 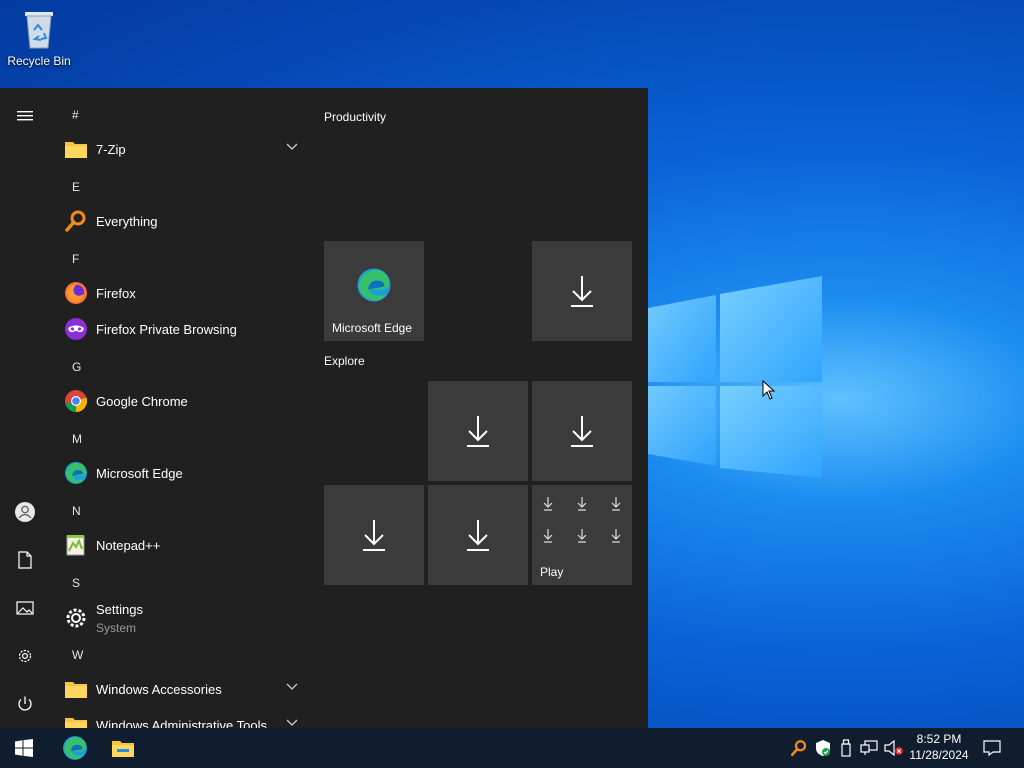 I want to click on recycle-bin-icon, so click(x=39, y=30).